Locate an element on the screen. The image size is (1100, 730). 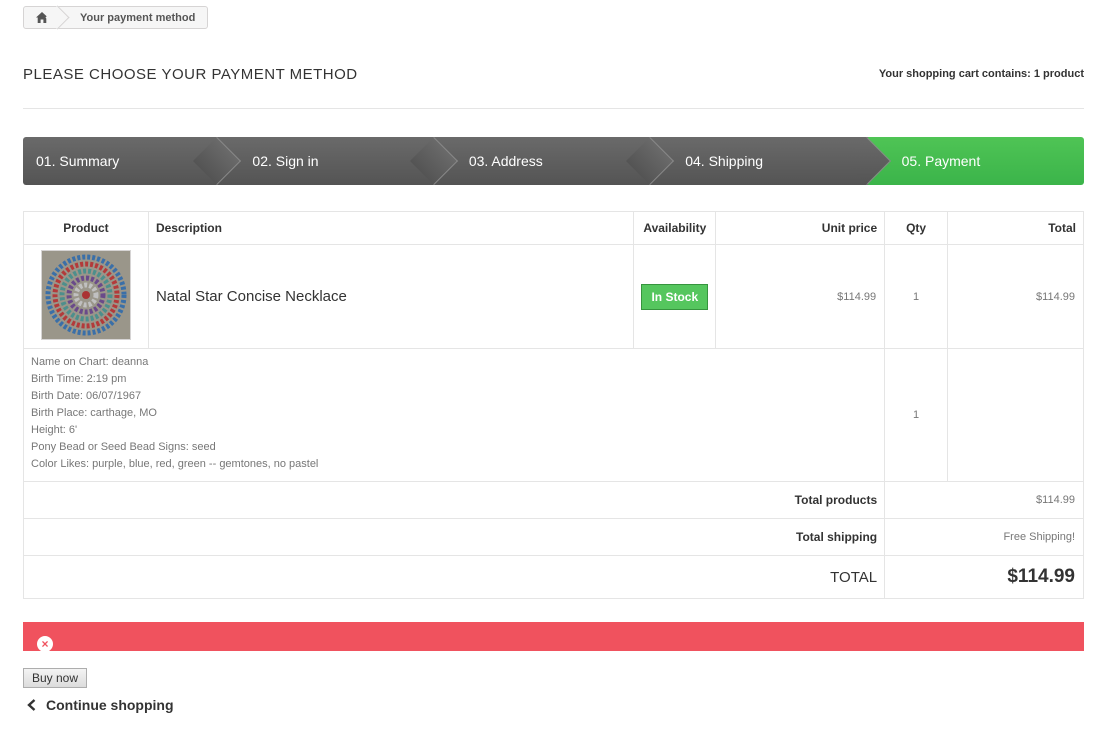
customization-line: Birth Time: 2:19 pm is located at coordinates (79, 379).